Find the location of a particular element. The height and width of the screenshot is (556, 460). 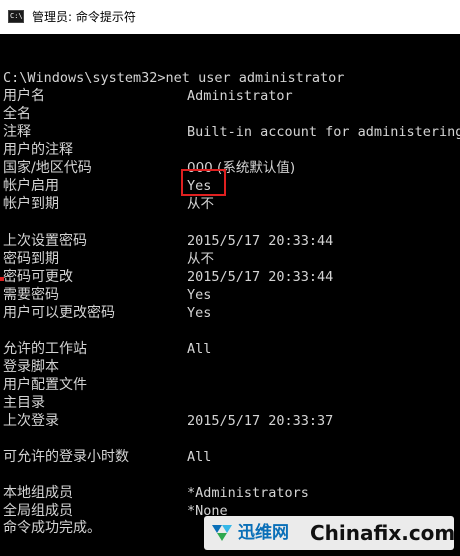

row-label: 用户配置文件 is located at coordinates (45, 385).